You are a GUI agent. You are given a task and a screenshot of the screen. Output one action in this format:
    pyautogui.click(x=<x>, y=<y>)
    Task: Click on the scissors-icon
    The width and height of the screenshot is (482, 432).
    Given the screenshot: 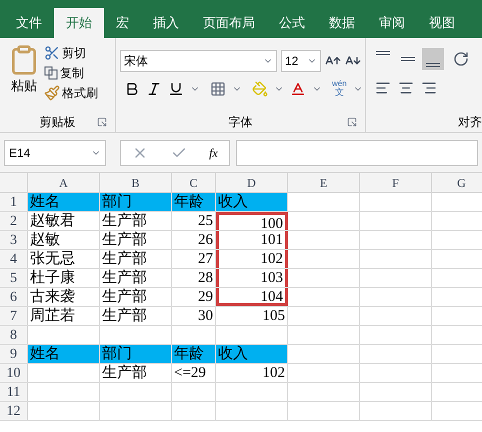 What is the action you would take?
    pyautogui.click(x=52, y=53)
    